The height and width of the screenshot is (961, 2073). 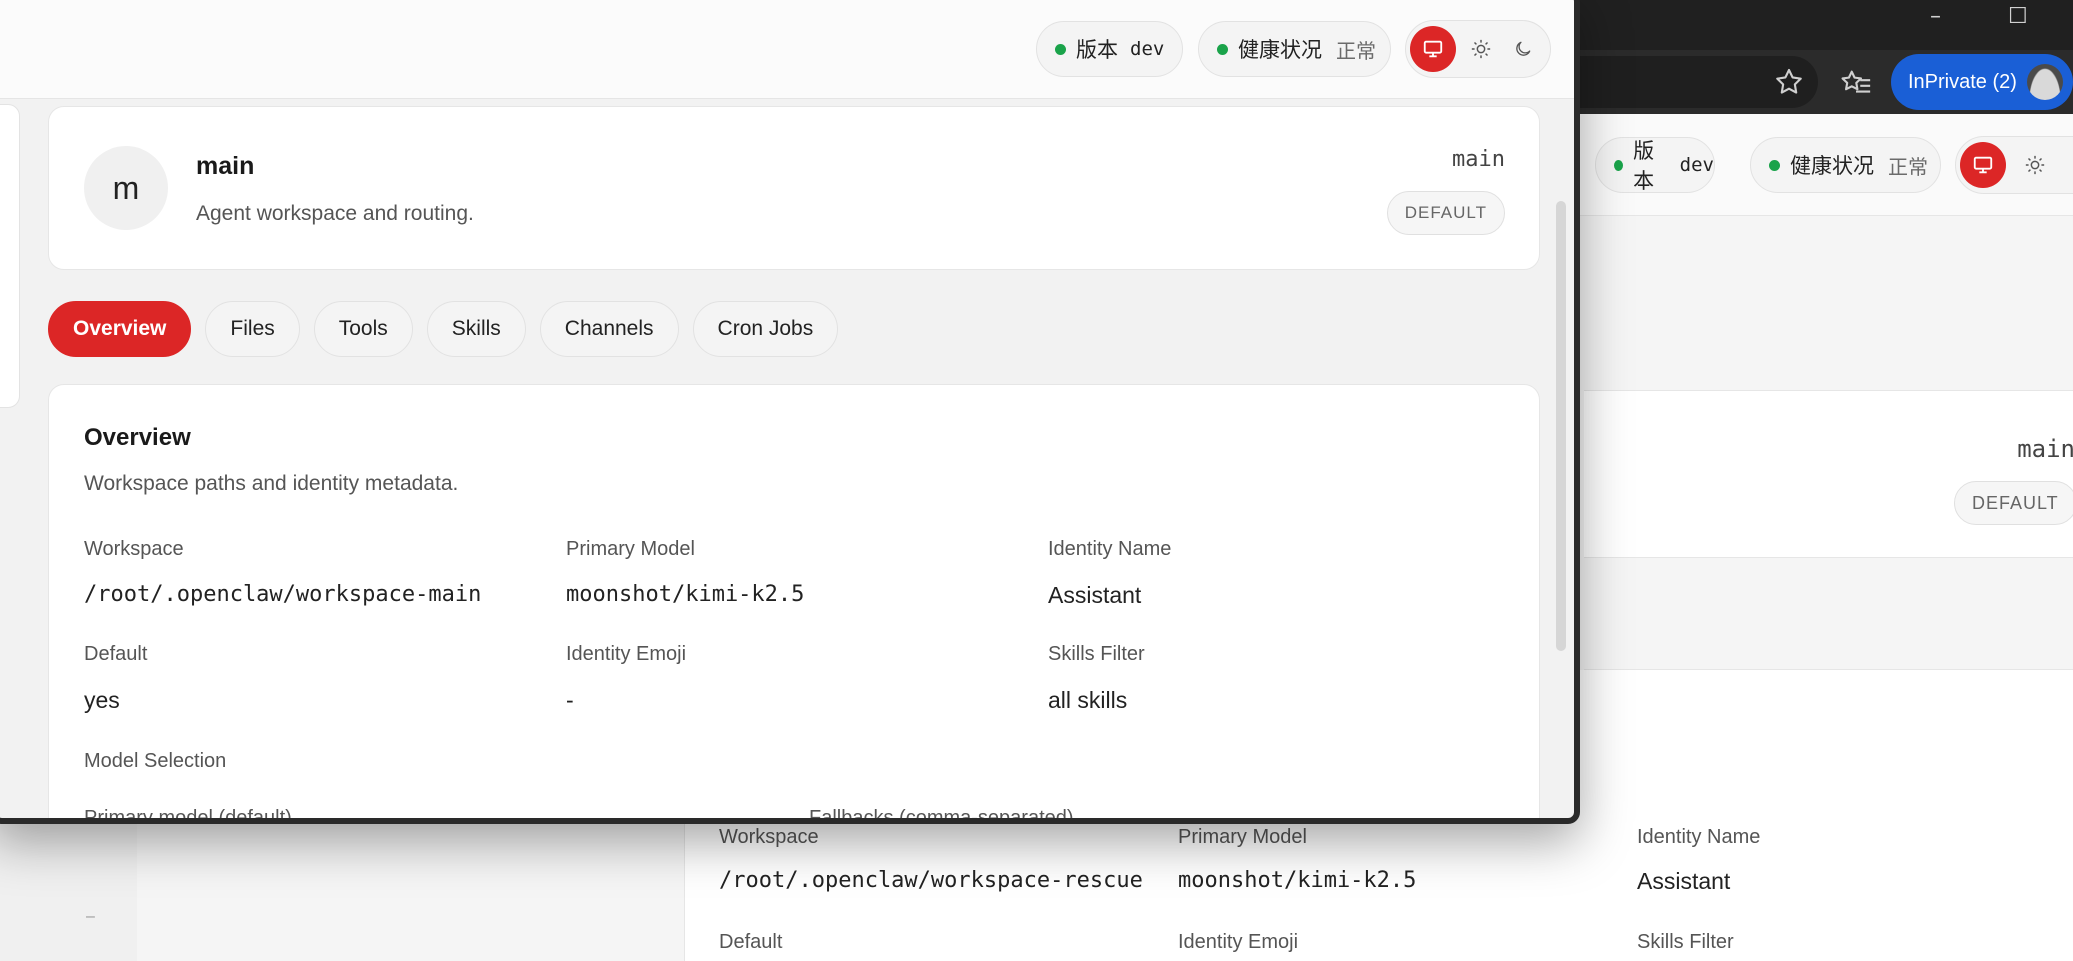 What do you see at coordinates (116, 654) in the screenshot?
I see `default-label: Default` at bounding box center [116, 654].